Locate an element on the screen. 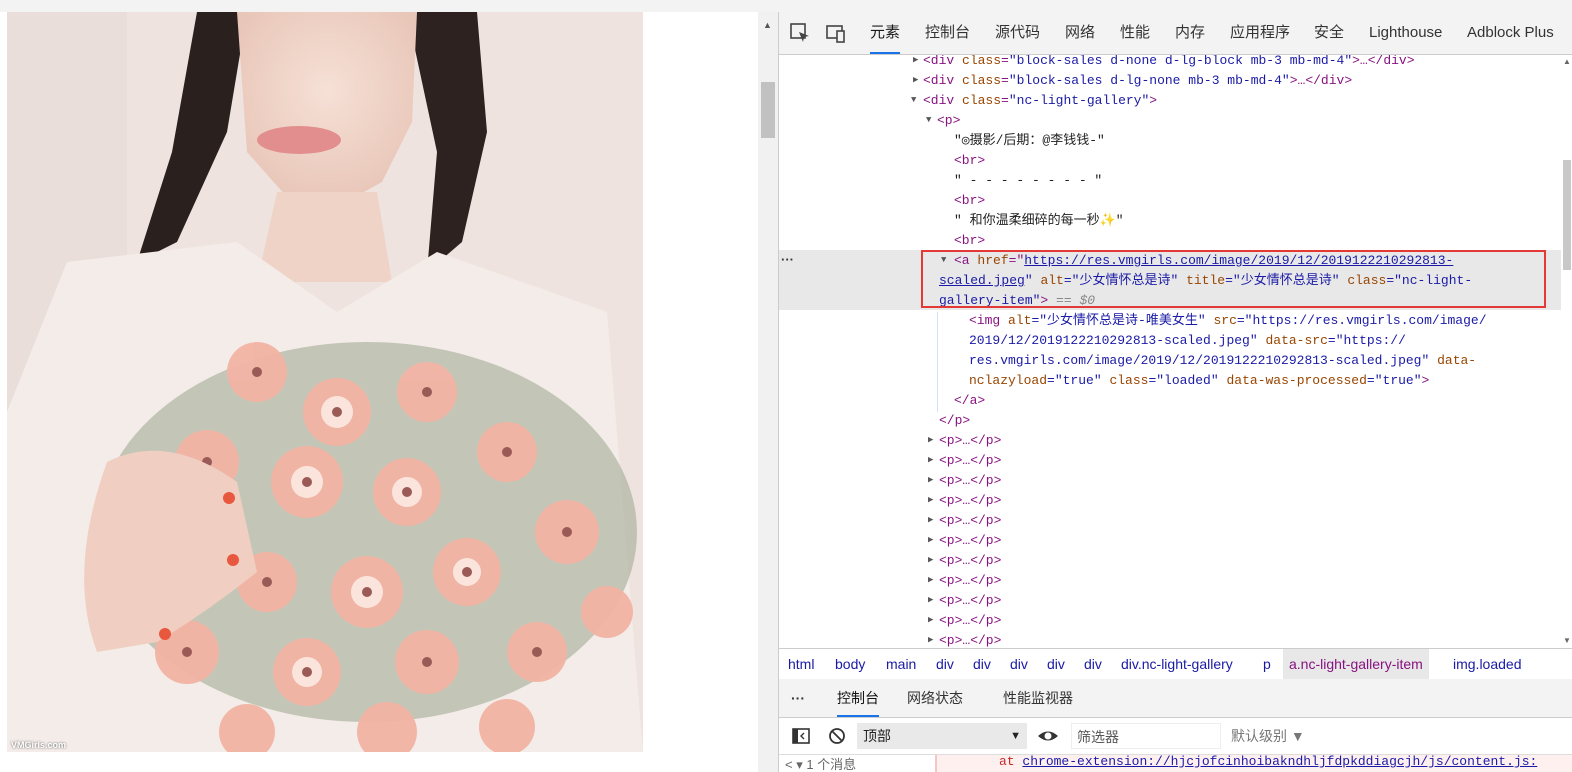 The image size is (1572, 772). tab-adblock-plus: Adblock Plus is located at coordinates (1510, 33).